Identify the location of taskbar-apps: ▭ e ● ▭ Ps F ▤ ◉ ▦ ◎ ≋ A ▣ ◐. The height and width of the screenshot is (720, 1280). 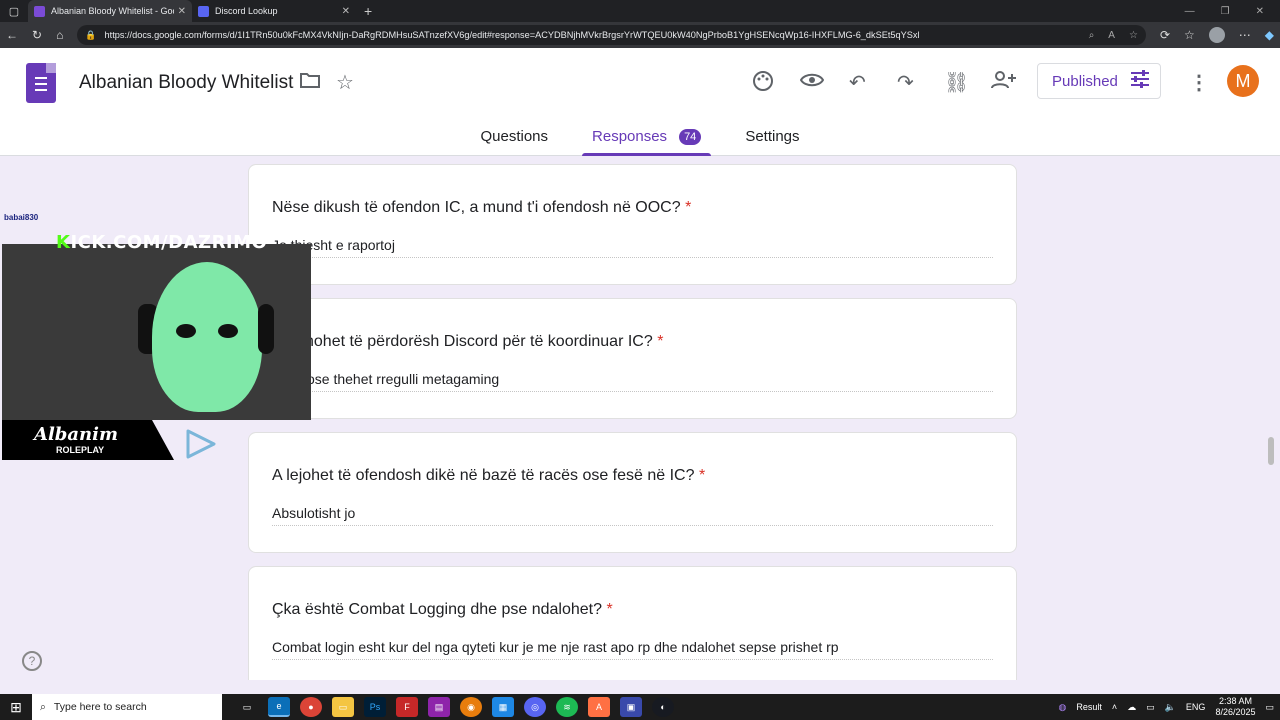
(455, 707).